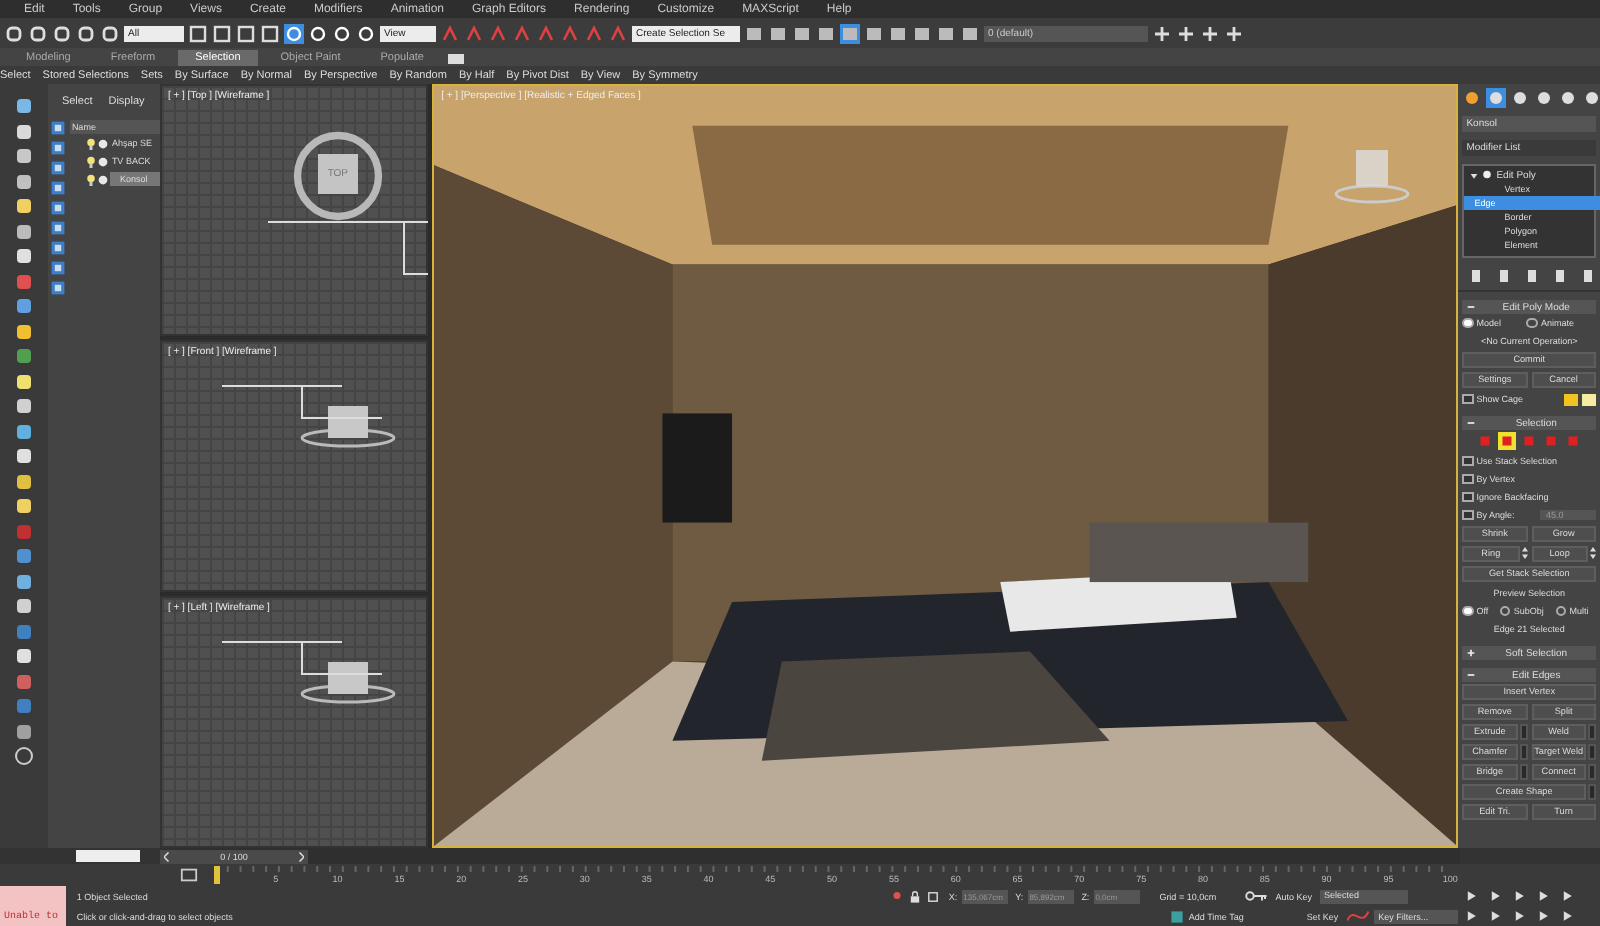 The image size is (1600, 926). Describe the element at coordinates (1507, 441) in the screenshot. I see `sub-object-icon` at that location.